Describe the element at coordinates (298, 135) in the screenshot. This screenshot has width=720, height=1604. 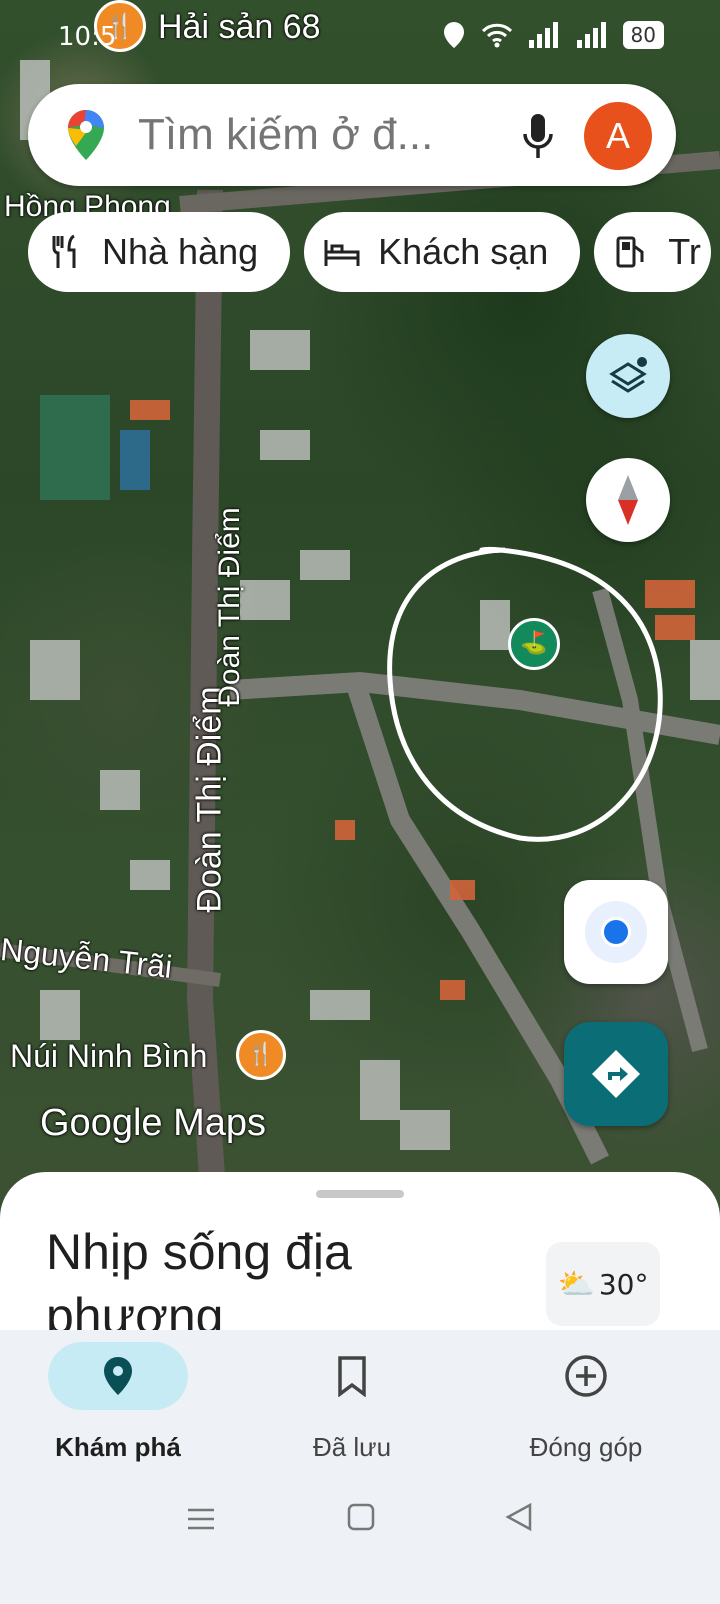
I see `search-input` at that location.